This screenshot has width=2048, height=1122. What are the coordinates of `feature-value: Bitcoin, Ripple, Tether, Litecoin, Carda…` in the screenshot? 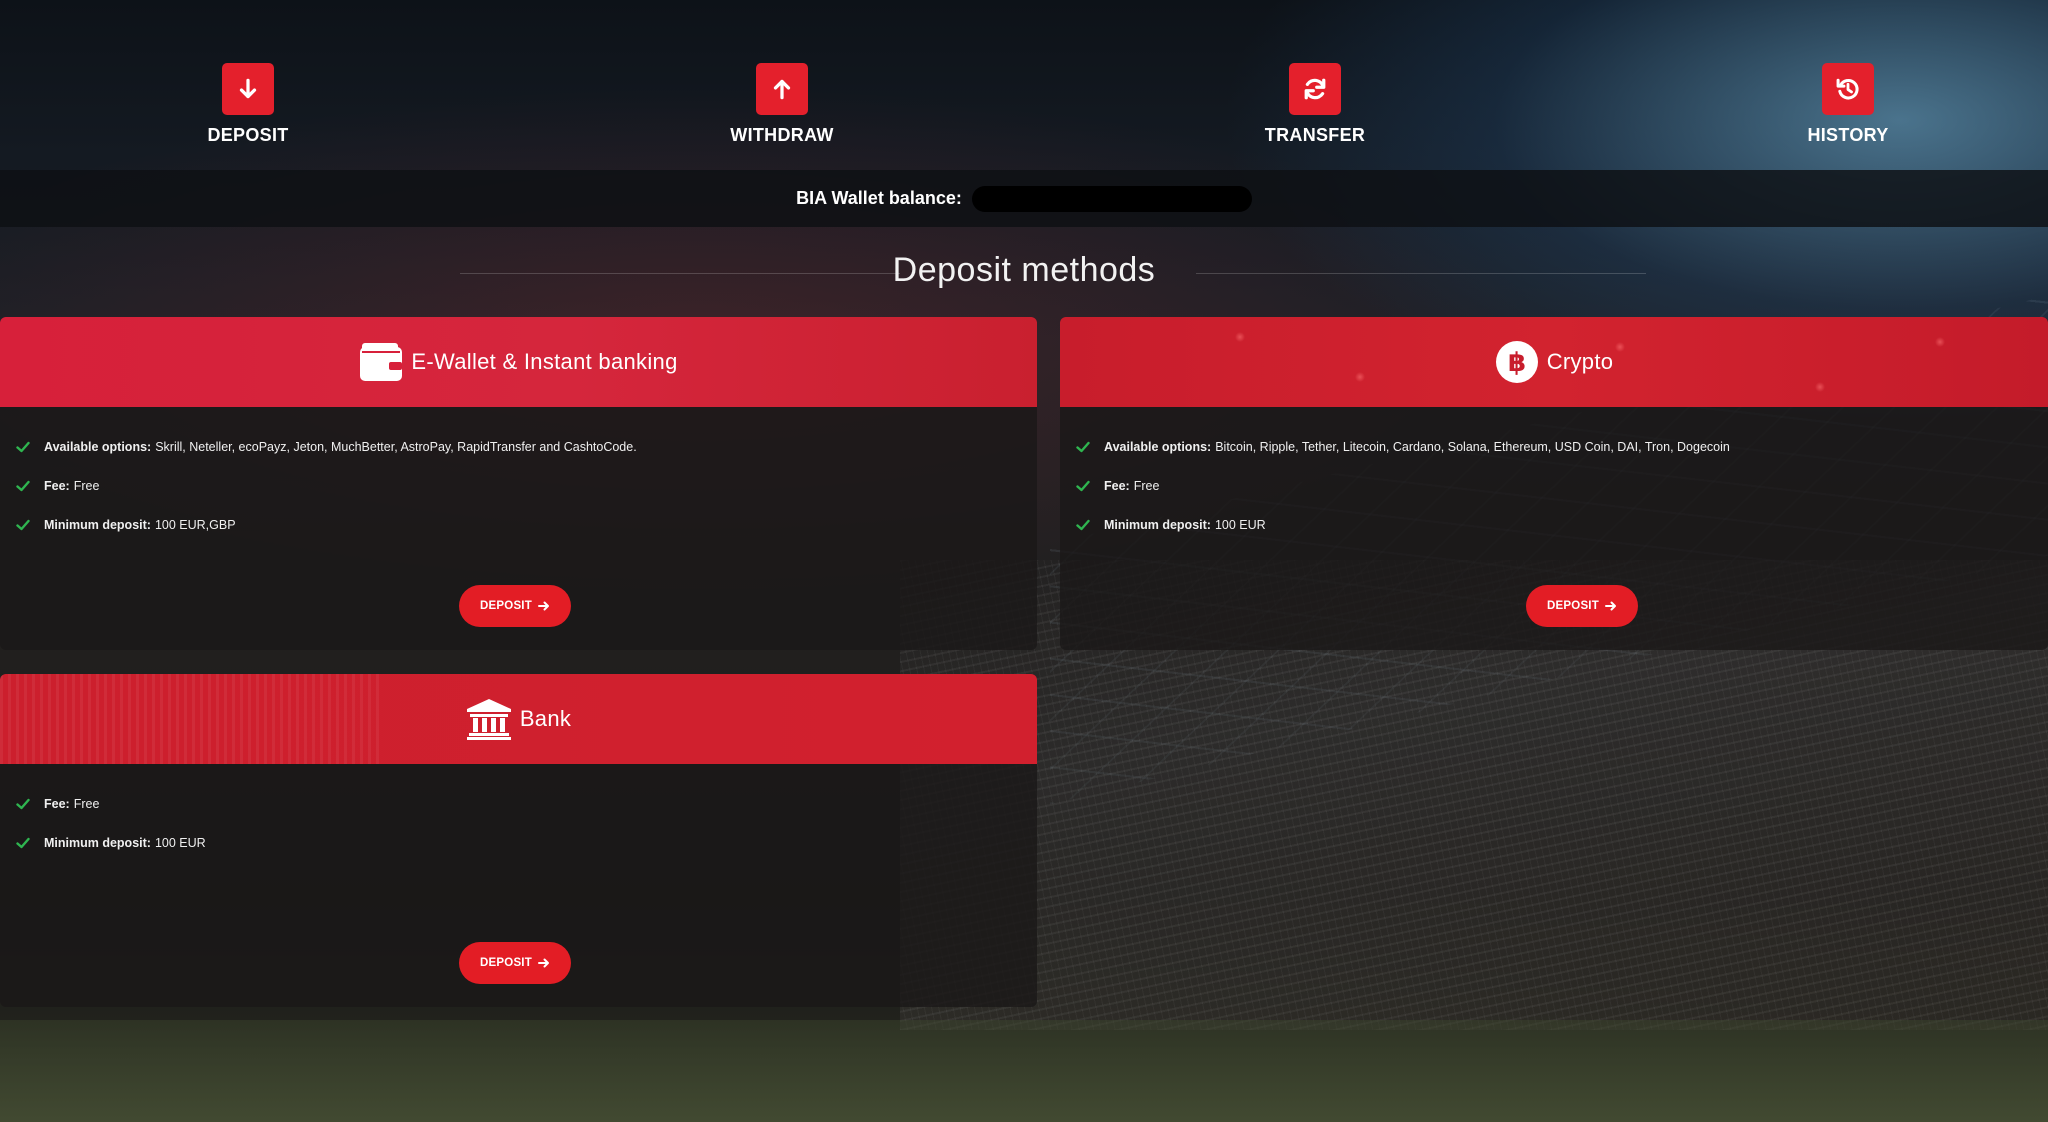 It's located at (1472, 446).